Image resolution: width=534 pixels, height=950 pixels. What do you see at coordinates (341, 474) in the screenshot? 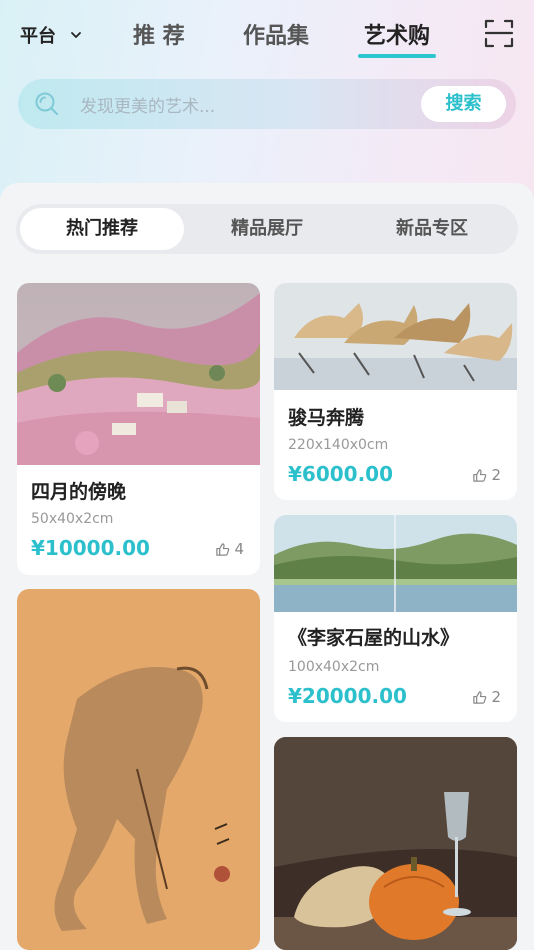
I see `product-price: ¥6000.00` at bounding box center [341, 474].